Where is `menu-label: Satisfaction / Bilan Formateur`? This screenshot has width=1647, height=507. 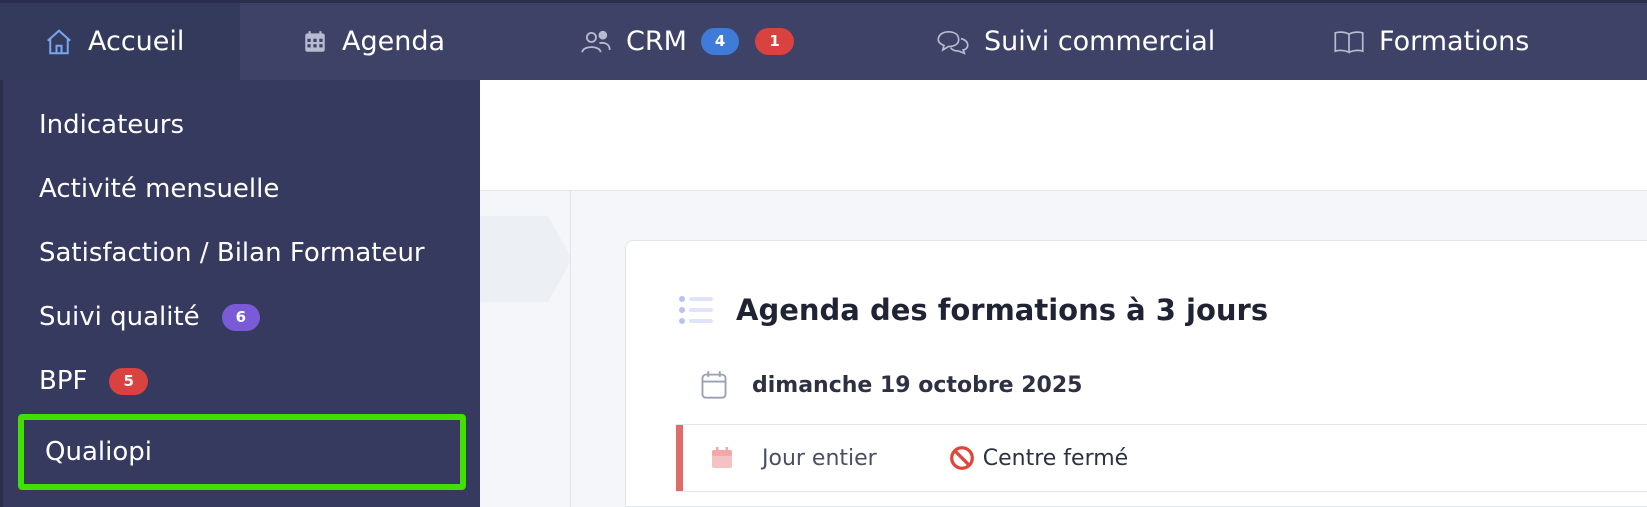 menu-label: Satisfaction / Bilan Formateur is located at coordinates (232, 253).